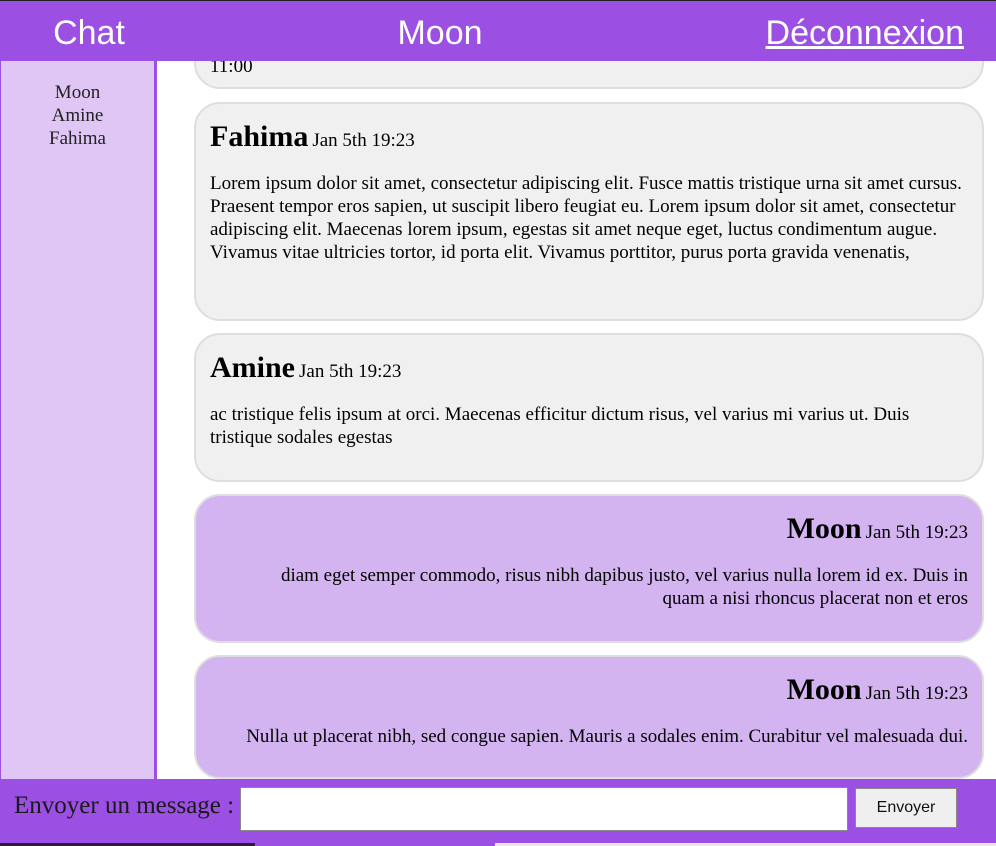 The height and width of the screenshot is (846, 996). I want to click on message-author: Amine, so click(252, 367).